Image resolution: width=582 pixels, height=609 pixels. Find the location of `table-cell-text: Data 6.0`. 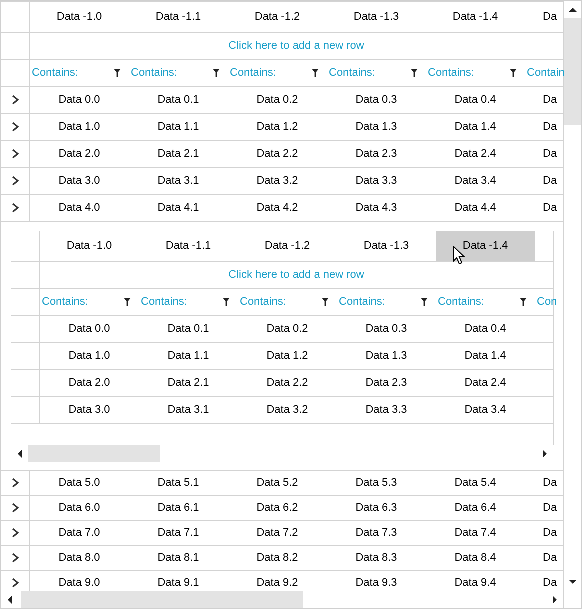

table-cell-text: Data 6.0 is located at coordinates (80, 508).